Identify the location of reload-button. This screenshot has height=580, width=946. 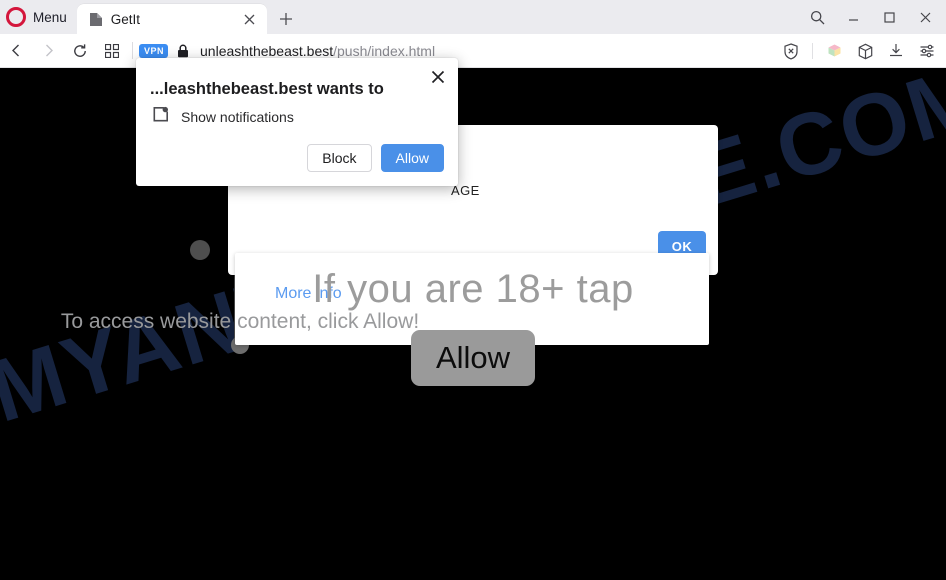
(80, 51).